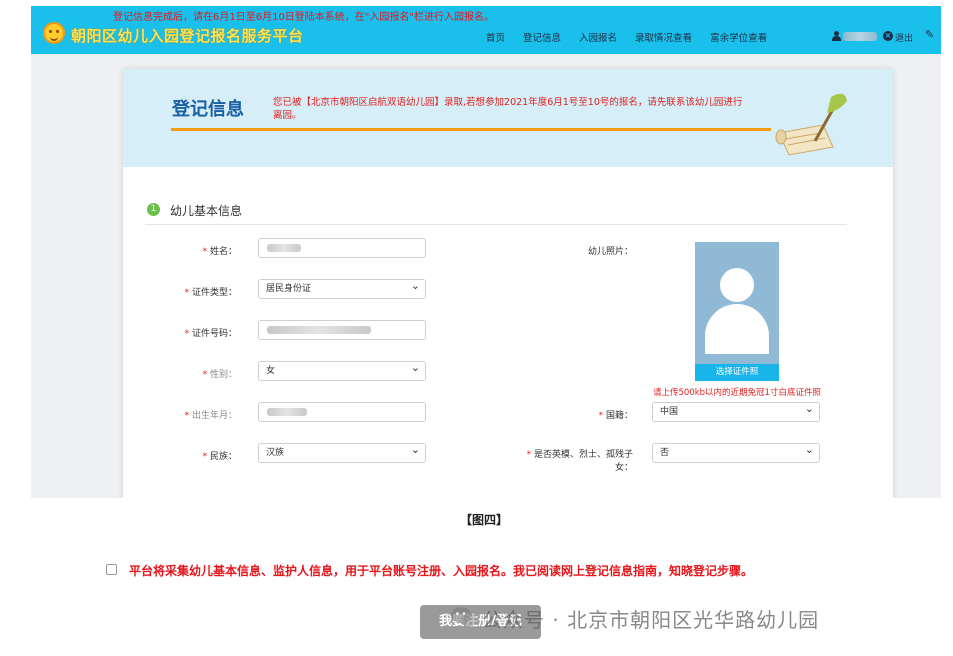 Image resolution: width=953 pixels, height=656 pixels. Describe the element at coordinates (287, 412) in the screenshot. I see `birth-date-redacted` at that location.